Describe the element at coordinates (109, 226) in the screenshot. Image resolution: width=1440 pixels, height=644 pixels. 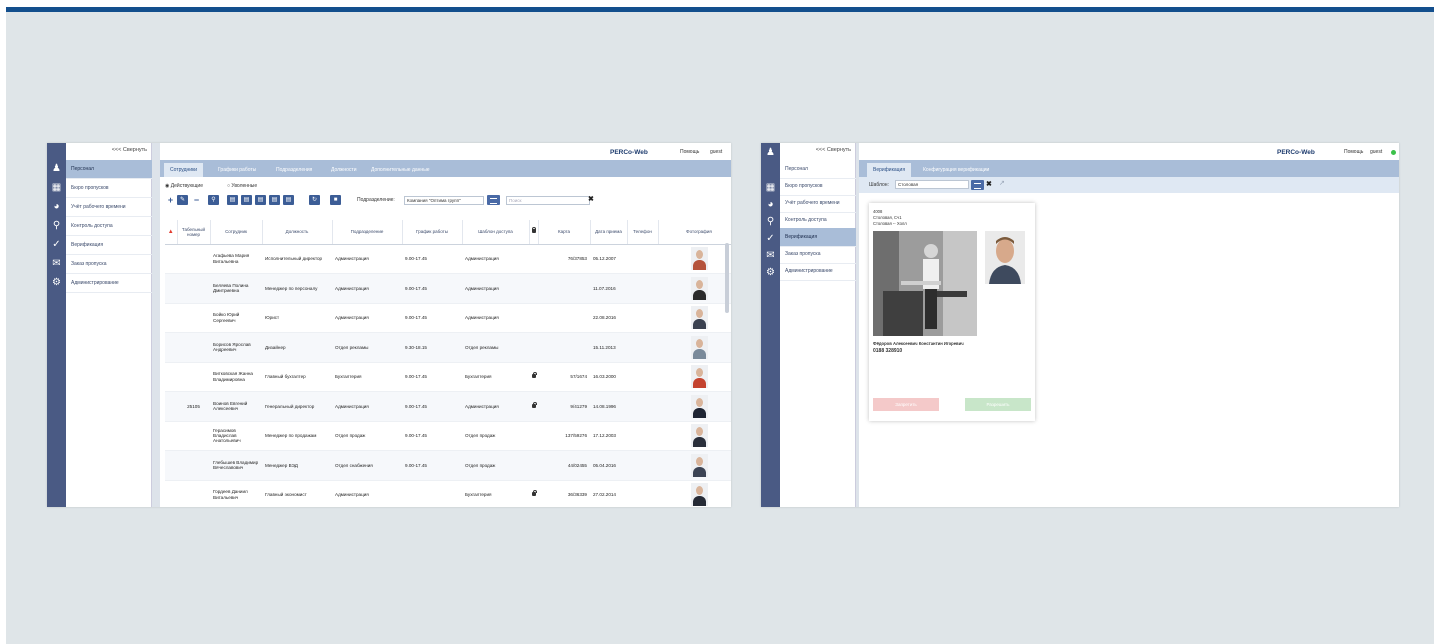
I see `nav-item-access-control: Контроль доступа` at that location.